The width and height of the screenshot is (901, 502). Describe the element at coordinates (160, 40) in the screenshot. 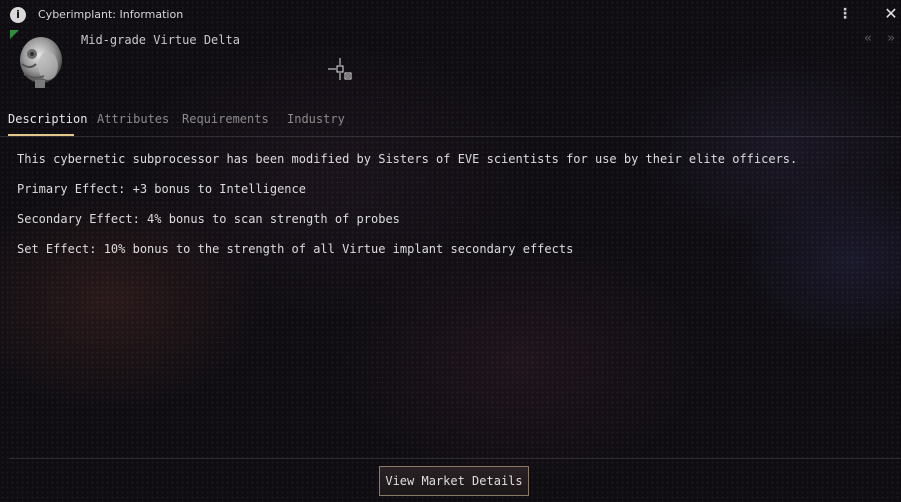

I see `item-name: Mid-grade Virtue Delta` at that location.